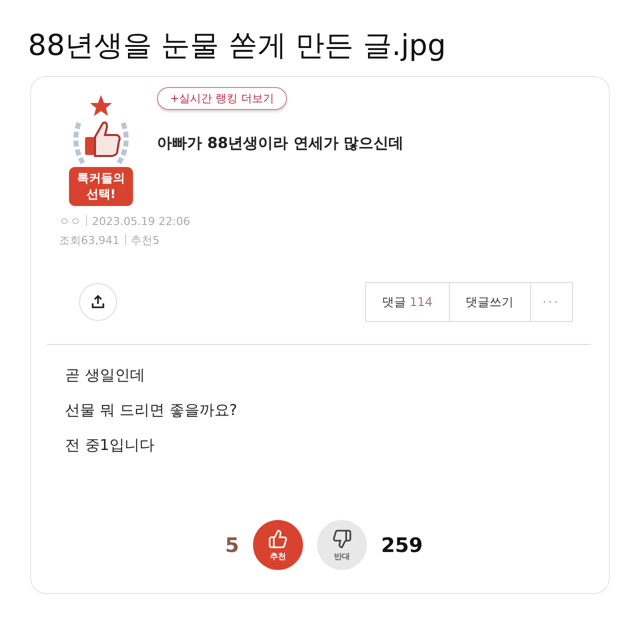 The width and height of the screenshot is (640, 620). What do you see at coordinates (232, 545) in the screenshot?
I see `vote-count: 5` at bounding box center [232, 545].